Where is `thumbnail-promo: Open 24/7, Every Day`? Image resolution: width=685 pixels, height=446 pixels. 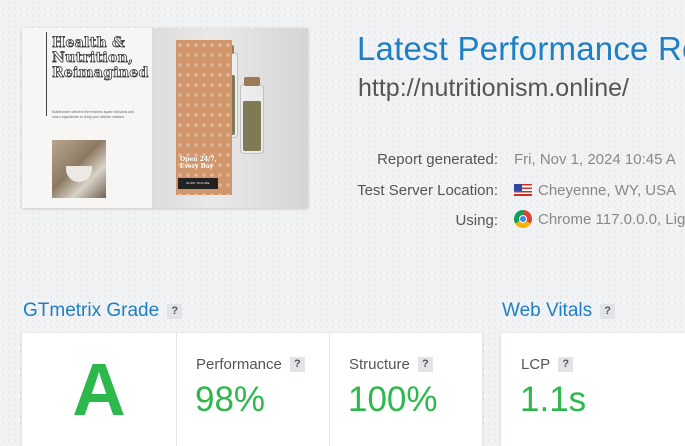 thumbnail-promo: Open 24/7, Every Day is located at coordinates (198, 163).